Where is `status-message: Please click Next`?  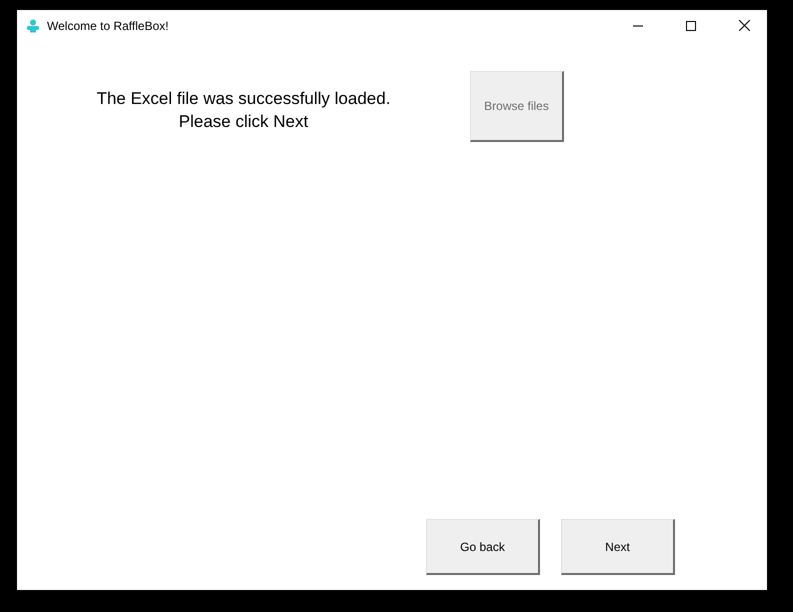 status-message: Please click Next is located at coordinates (244, 122).